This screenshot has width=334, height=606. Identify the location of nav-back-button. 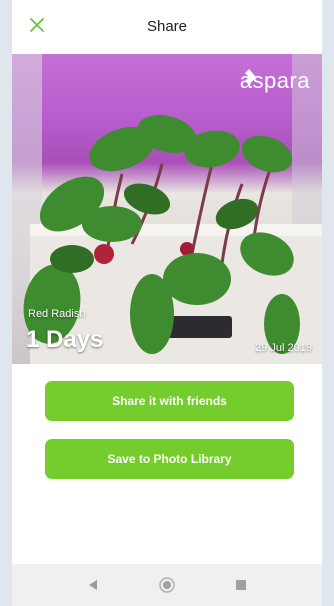
(93, 585).